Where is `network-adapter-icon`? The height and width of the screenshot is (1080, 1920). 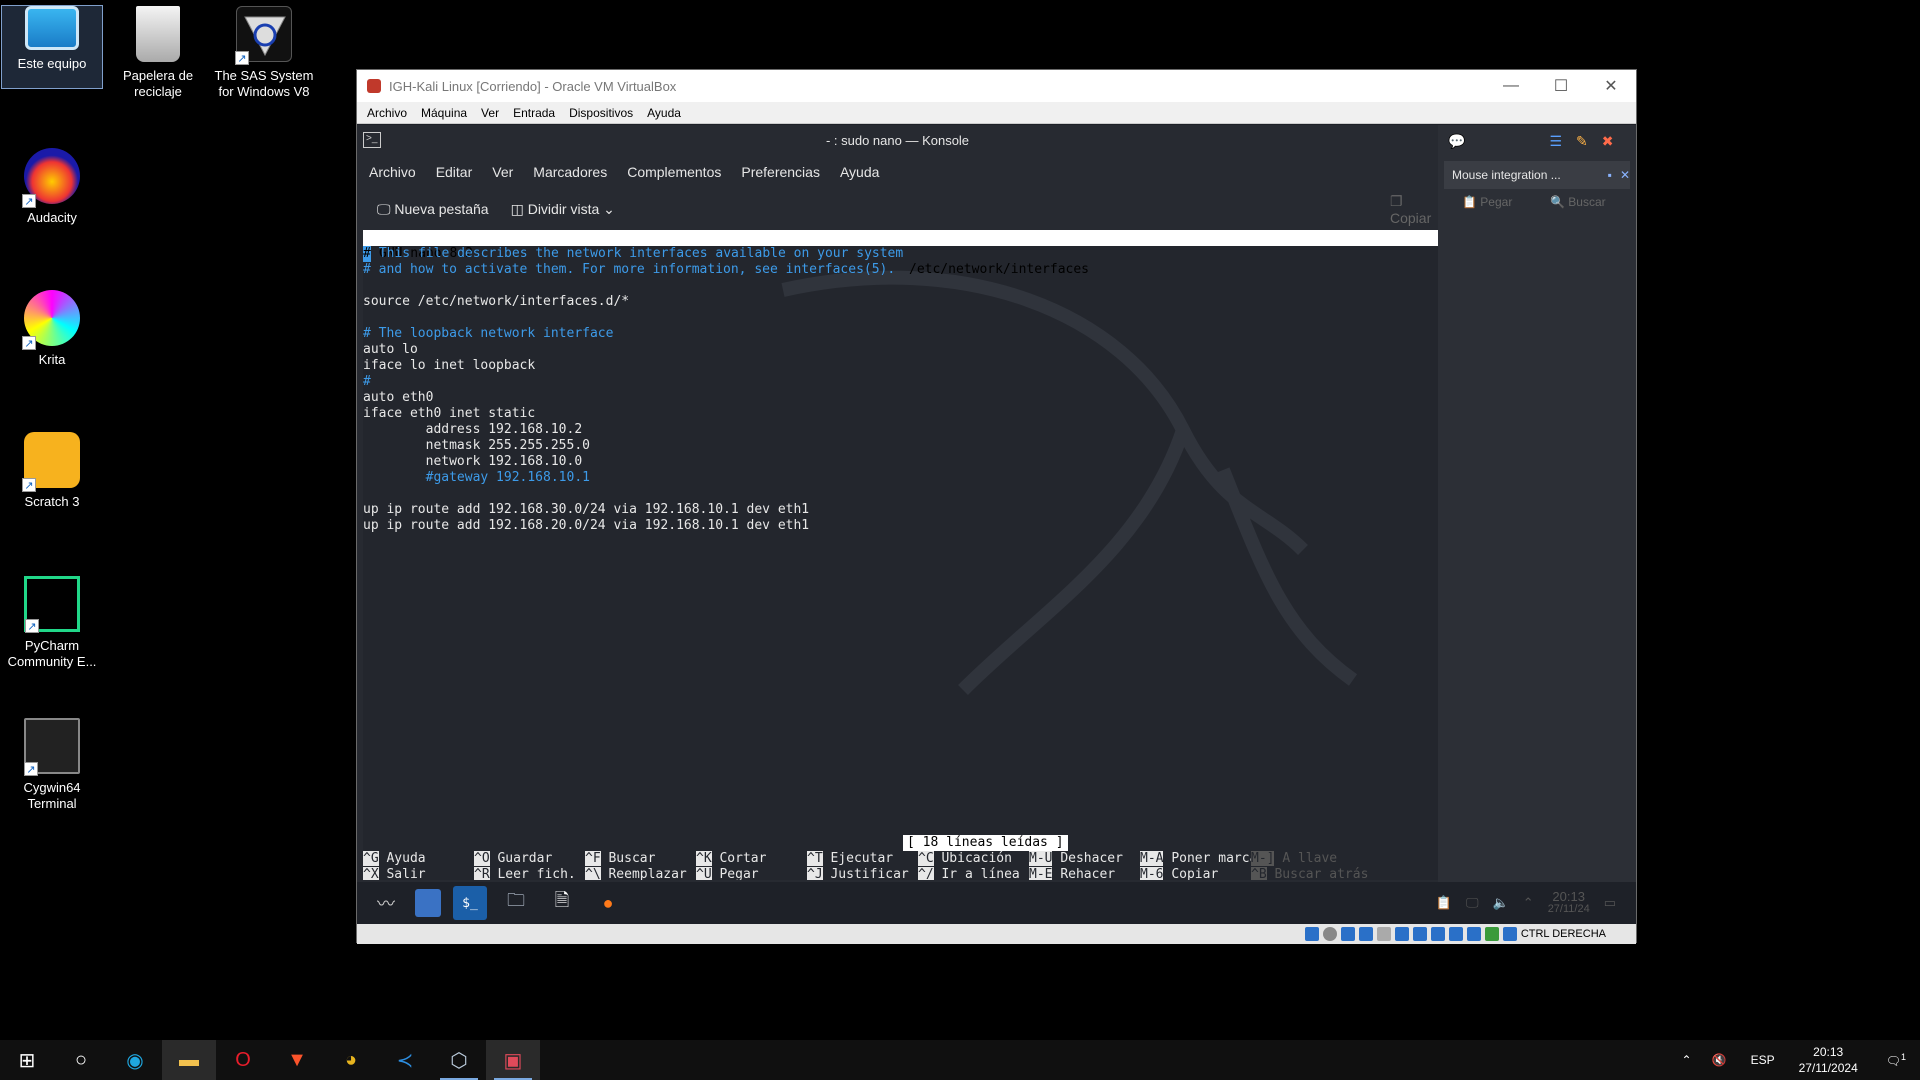
network-adapter-icon is located at coordinates (1365, 934).